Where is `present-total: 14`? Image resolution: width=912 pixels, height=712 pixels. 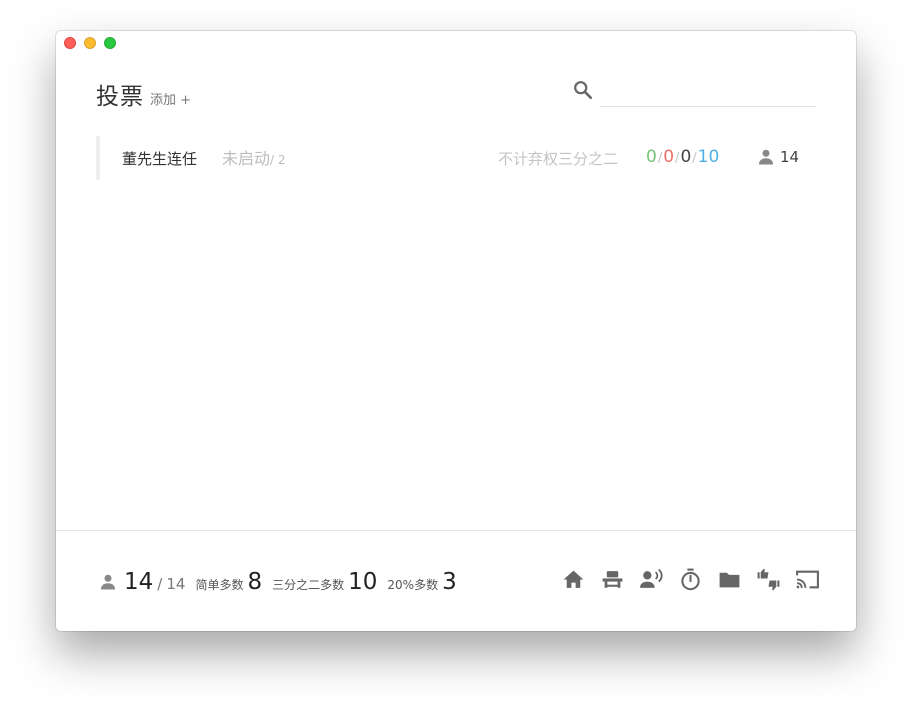 present-total: 14 is located at coordinates (176, 584).